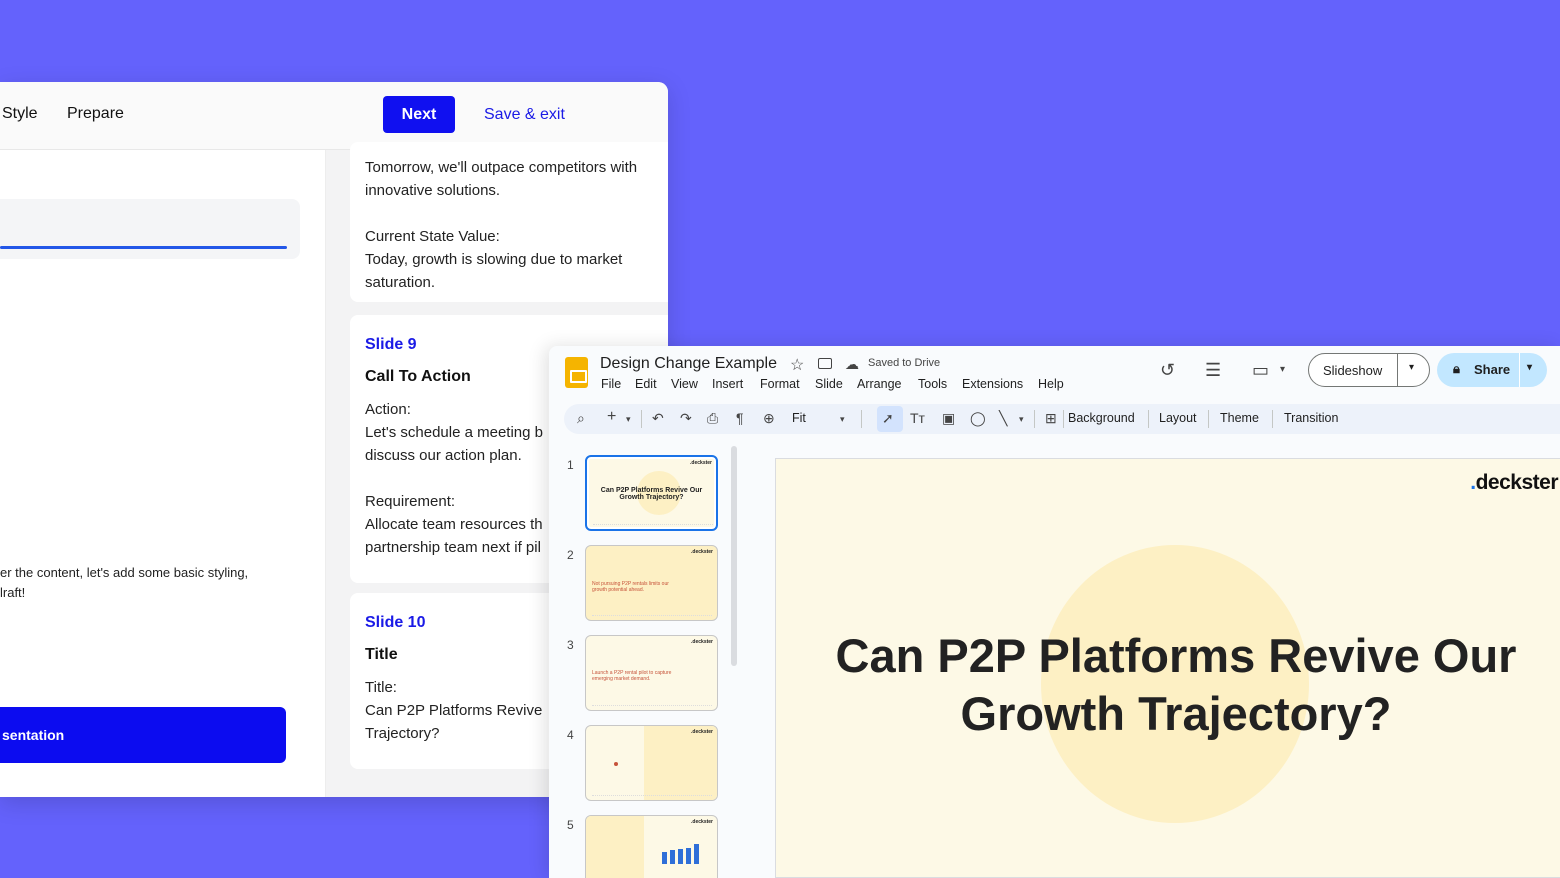 This screenshot has height=878, width=1560. Describe the element at coordinates (95, 114) in the screenshot. I see `tab-prepare: Prepare` at that location.